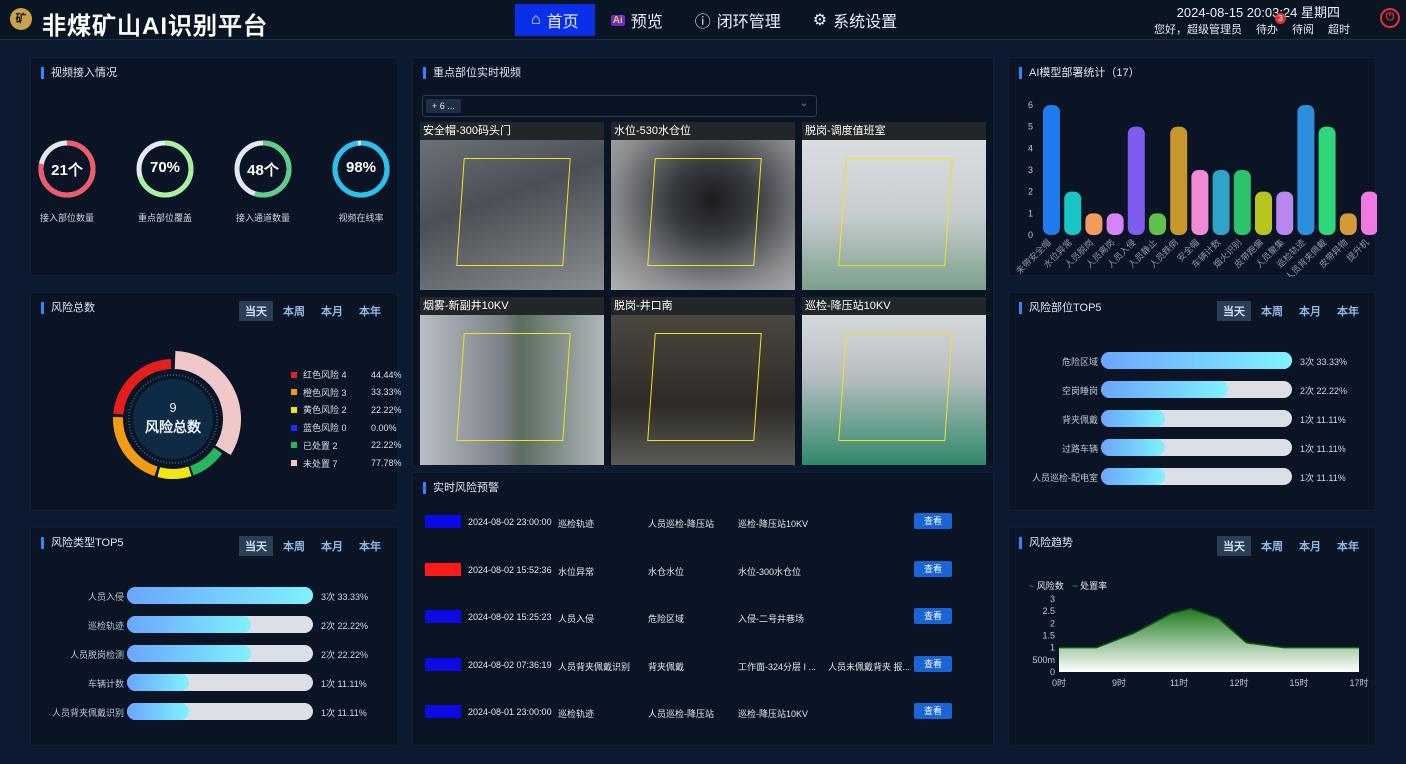  I want to click on bar-count: 2次 22.22%, so click(1325, 390).